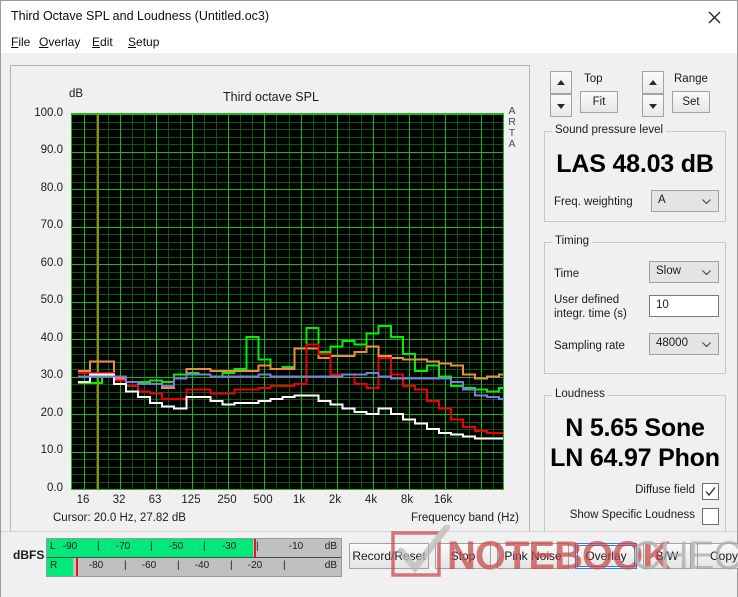  What do you see at coordinates (51, 300) in the screenshot?
I see `y-tick-50: 50.0` at bounding box center [51, 300].